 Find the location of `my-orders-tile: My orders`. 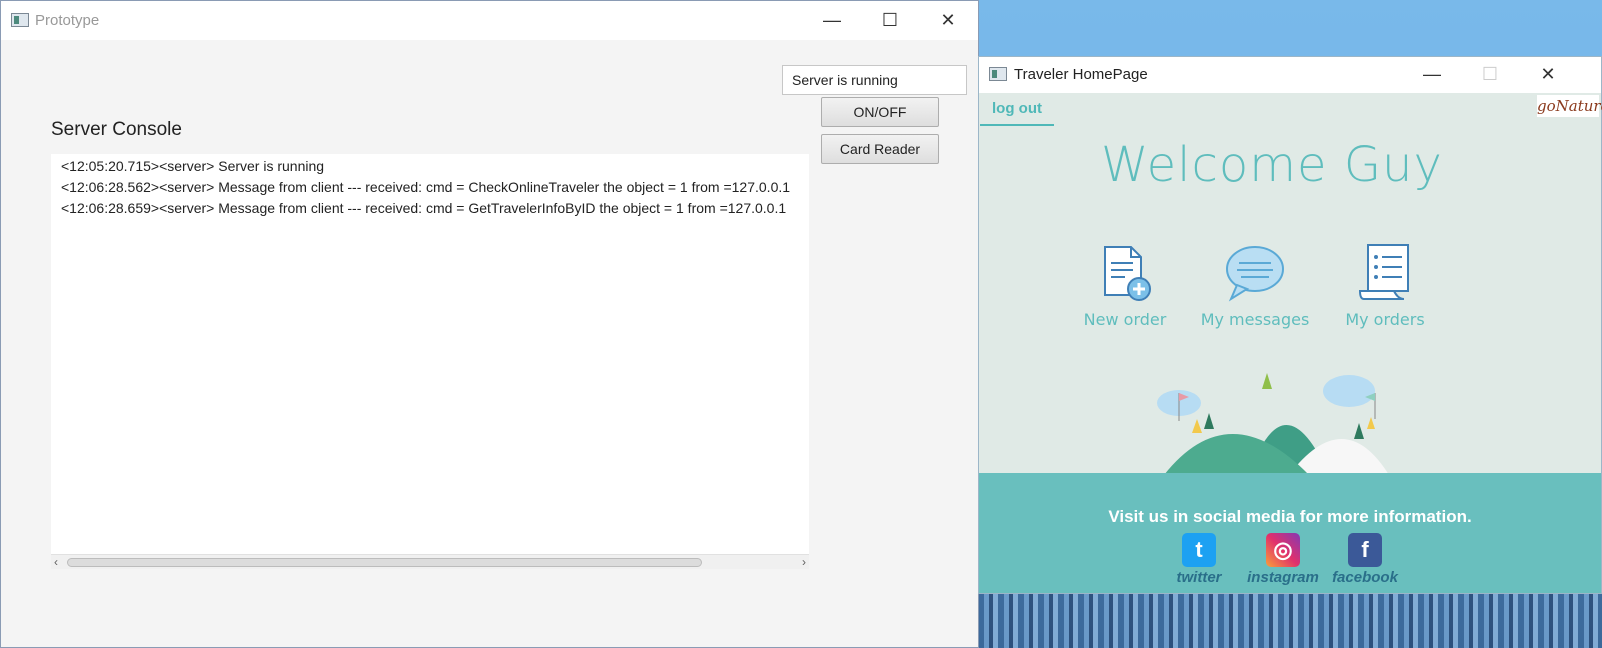

my-orders-tile: My orders is located at coordinates (1385, 286).